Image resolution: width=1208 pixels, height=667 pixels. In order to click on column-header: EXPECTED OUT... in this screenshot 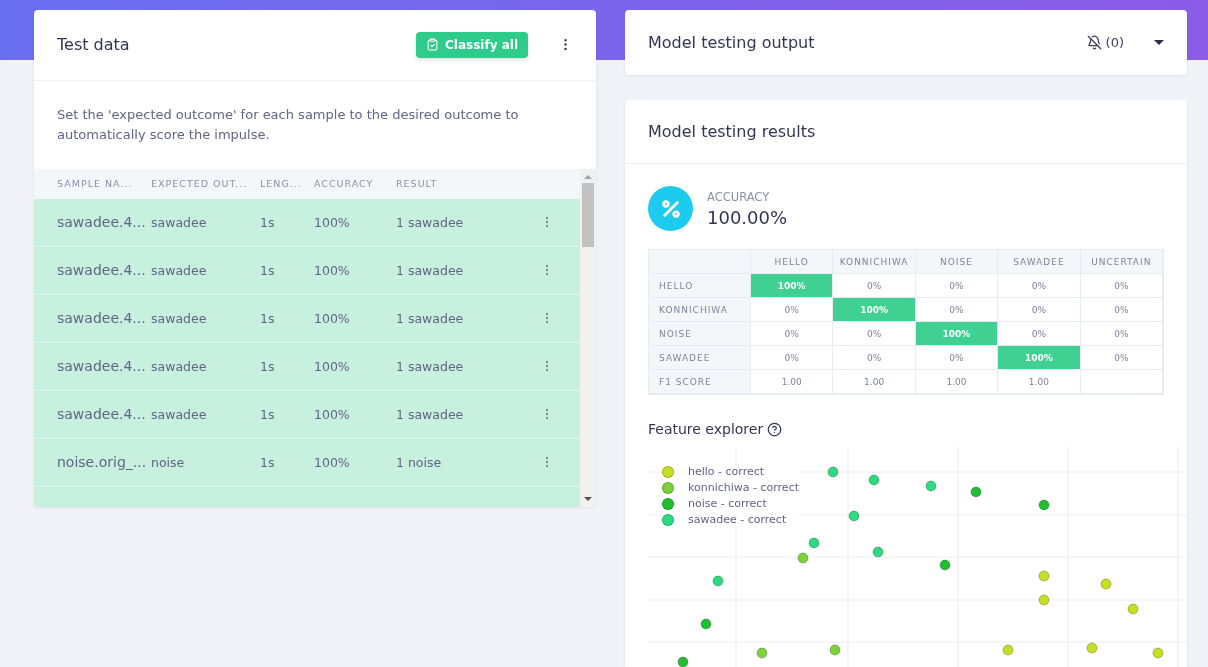, I will do `click(200, 184)`.